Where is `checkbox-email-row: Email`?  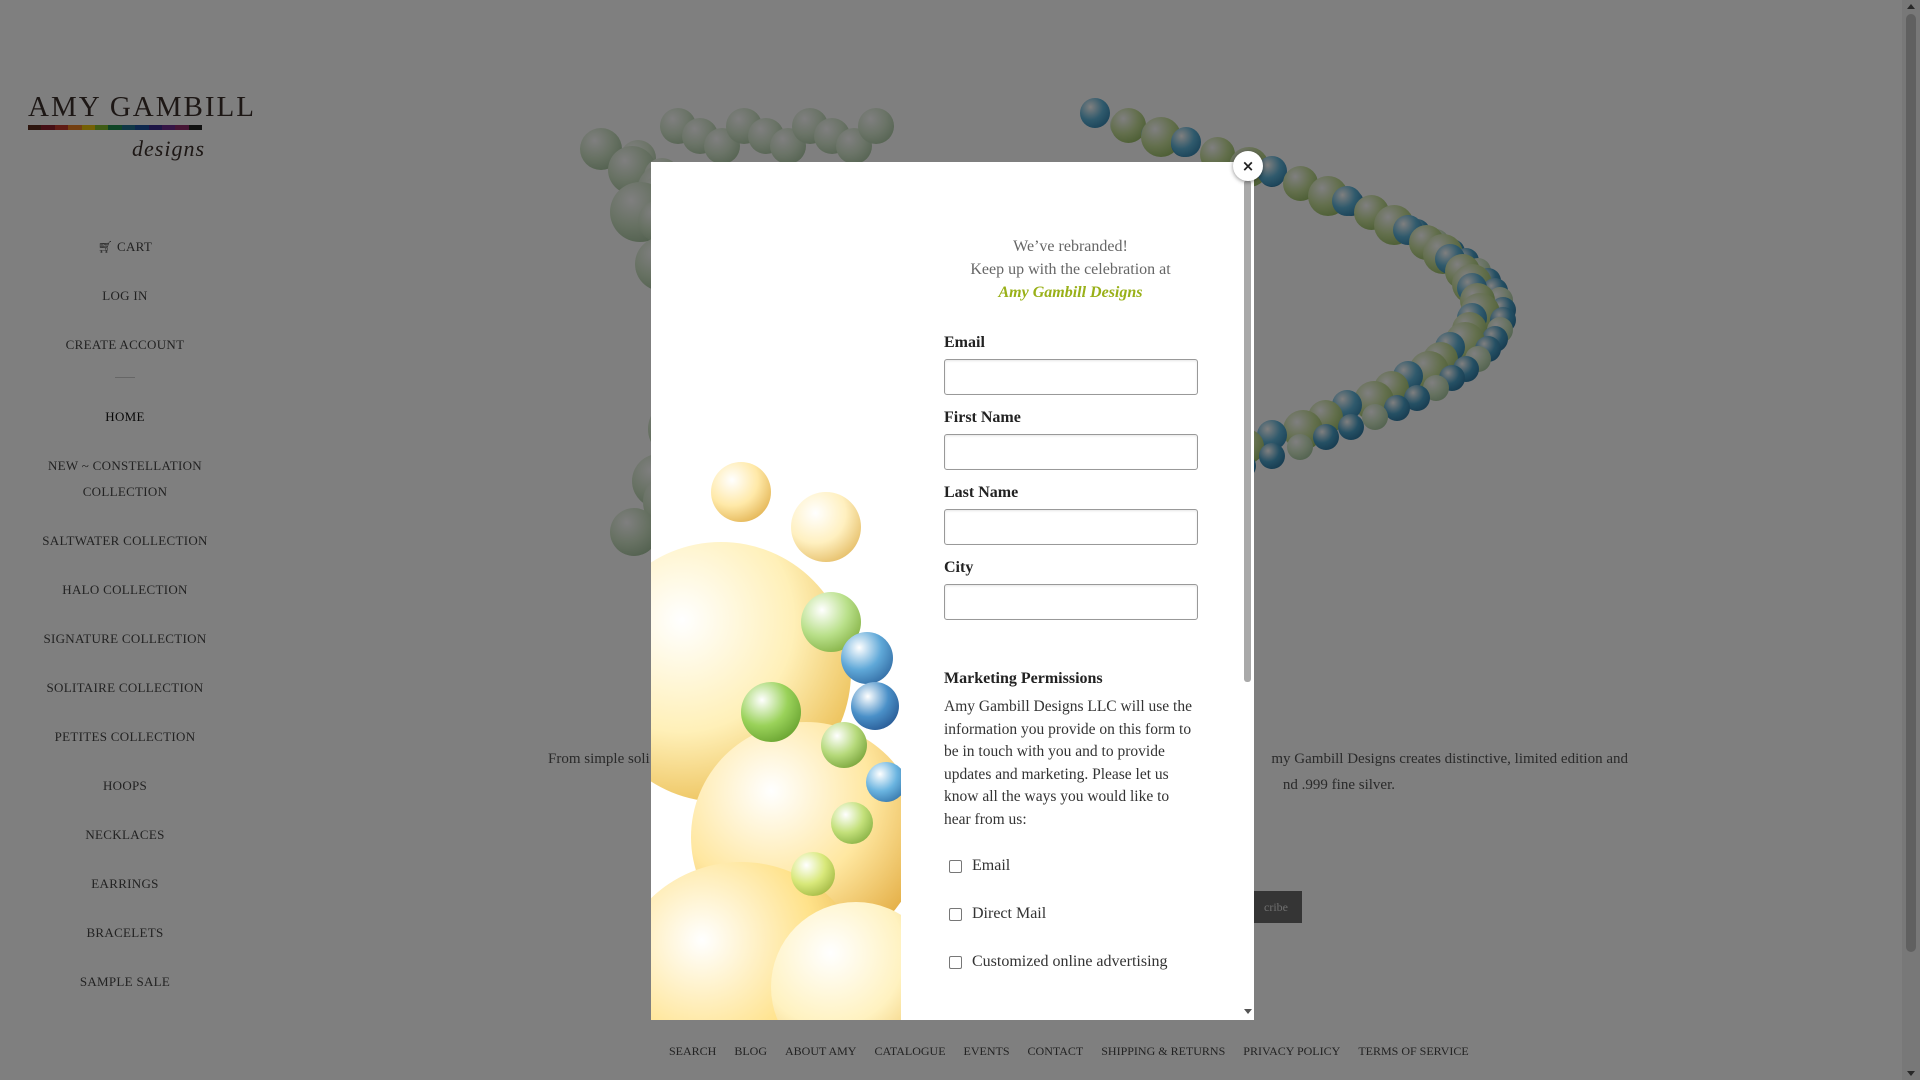
checkbox-email-row: Email is located at coordinates (1092, 866).